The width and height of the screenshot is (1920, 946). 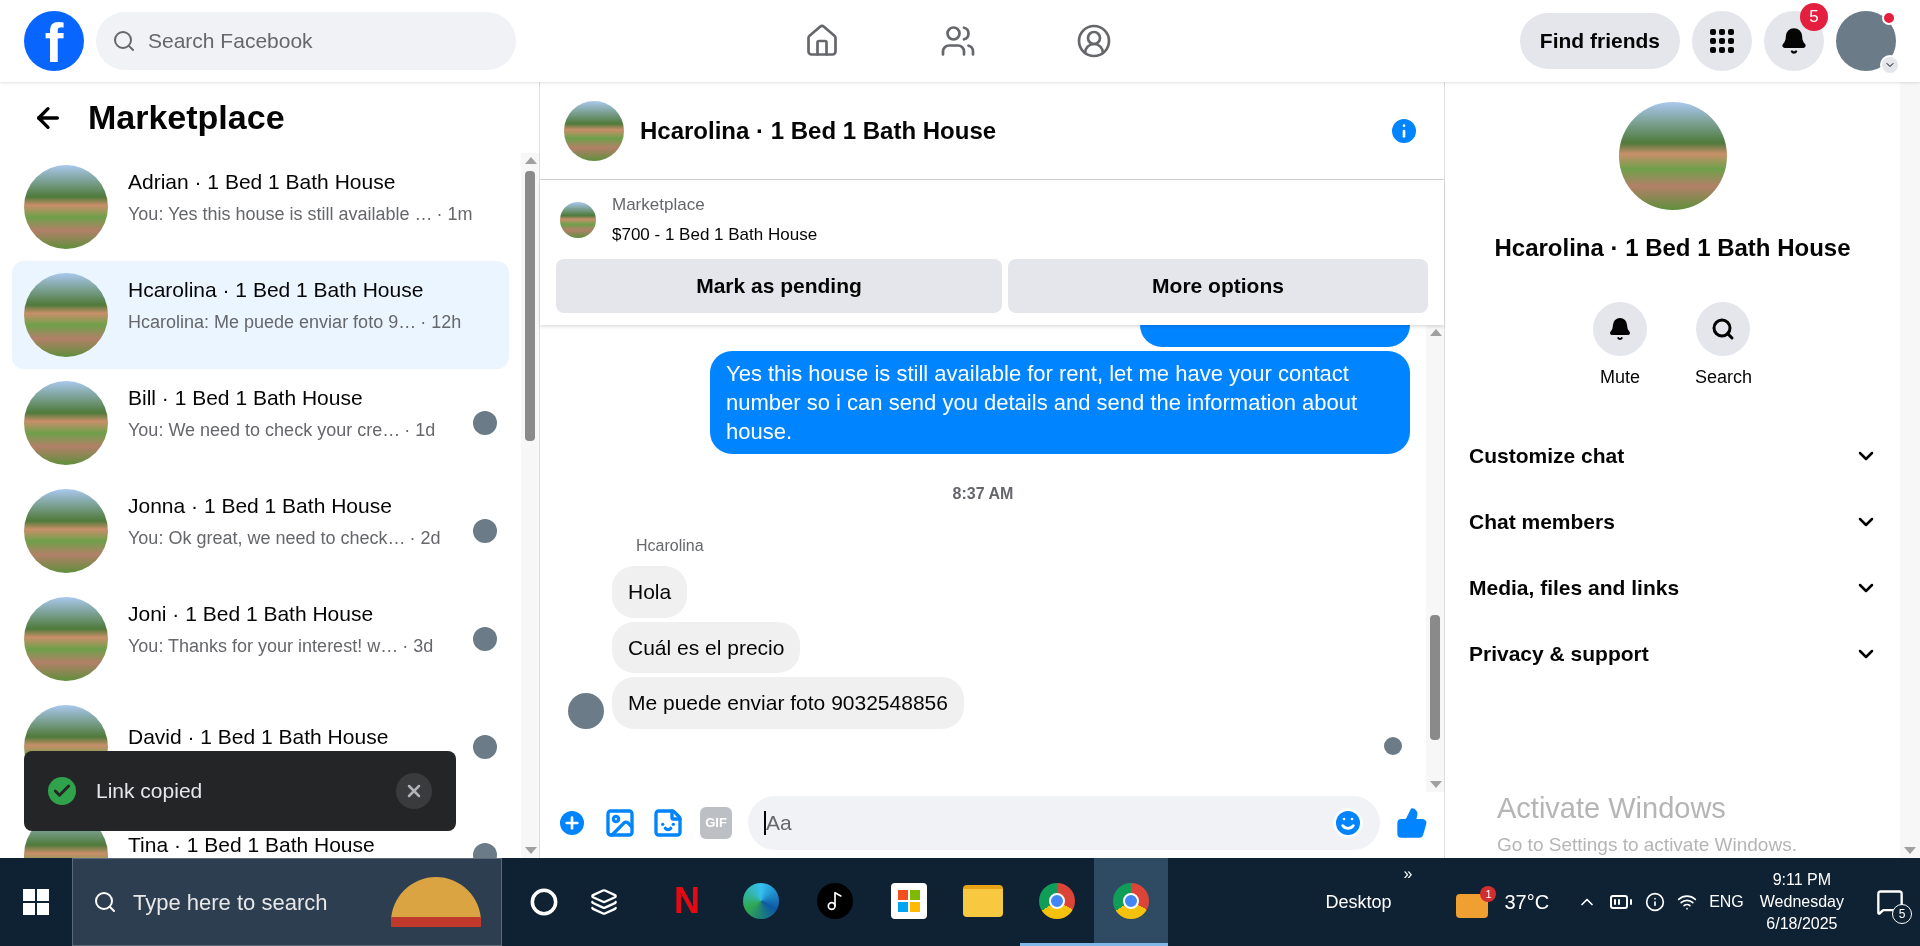 I want to click on profile-avatar, so click(x=1866, y=41).